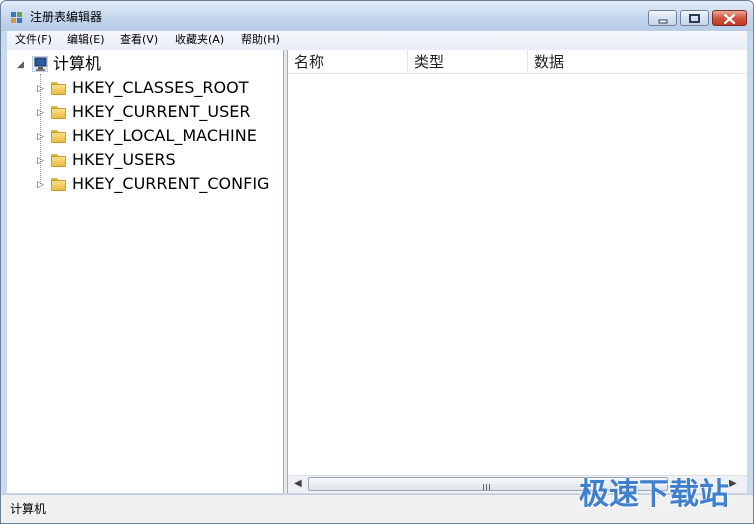 The width and height of the screenshot is (754, 524). What do you see at coordinates (40, 64) in the screenshot?
I see `computer-icon` at bounding box center [40, 64].